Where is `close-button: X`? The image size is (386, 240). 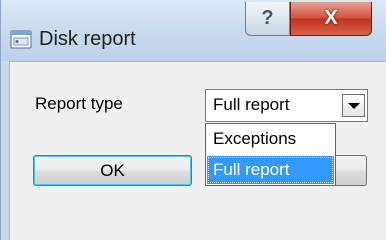
close-button: X is located at coordinates (331, 19).